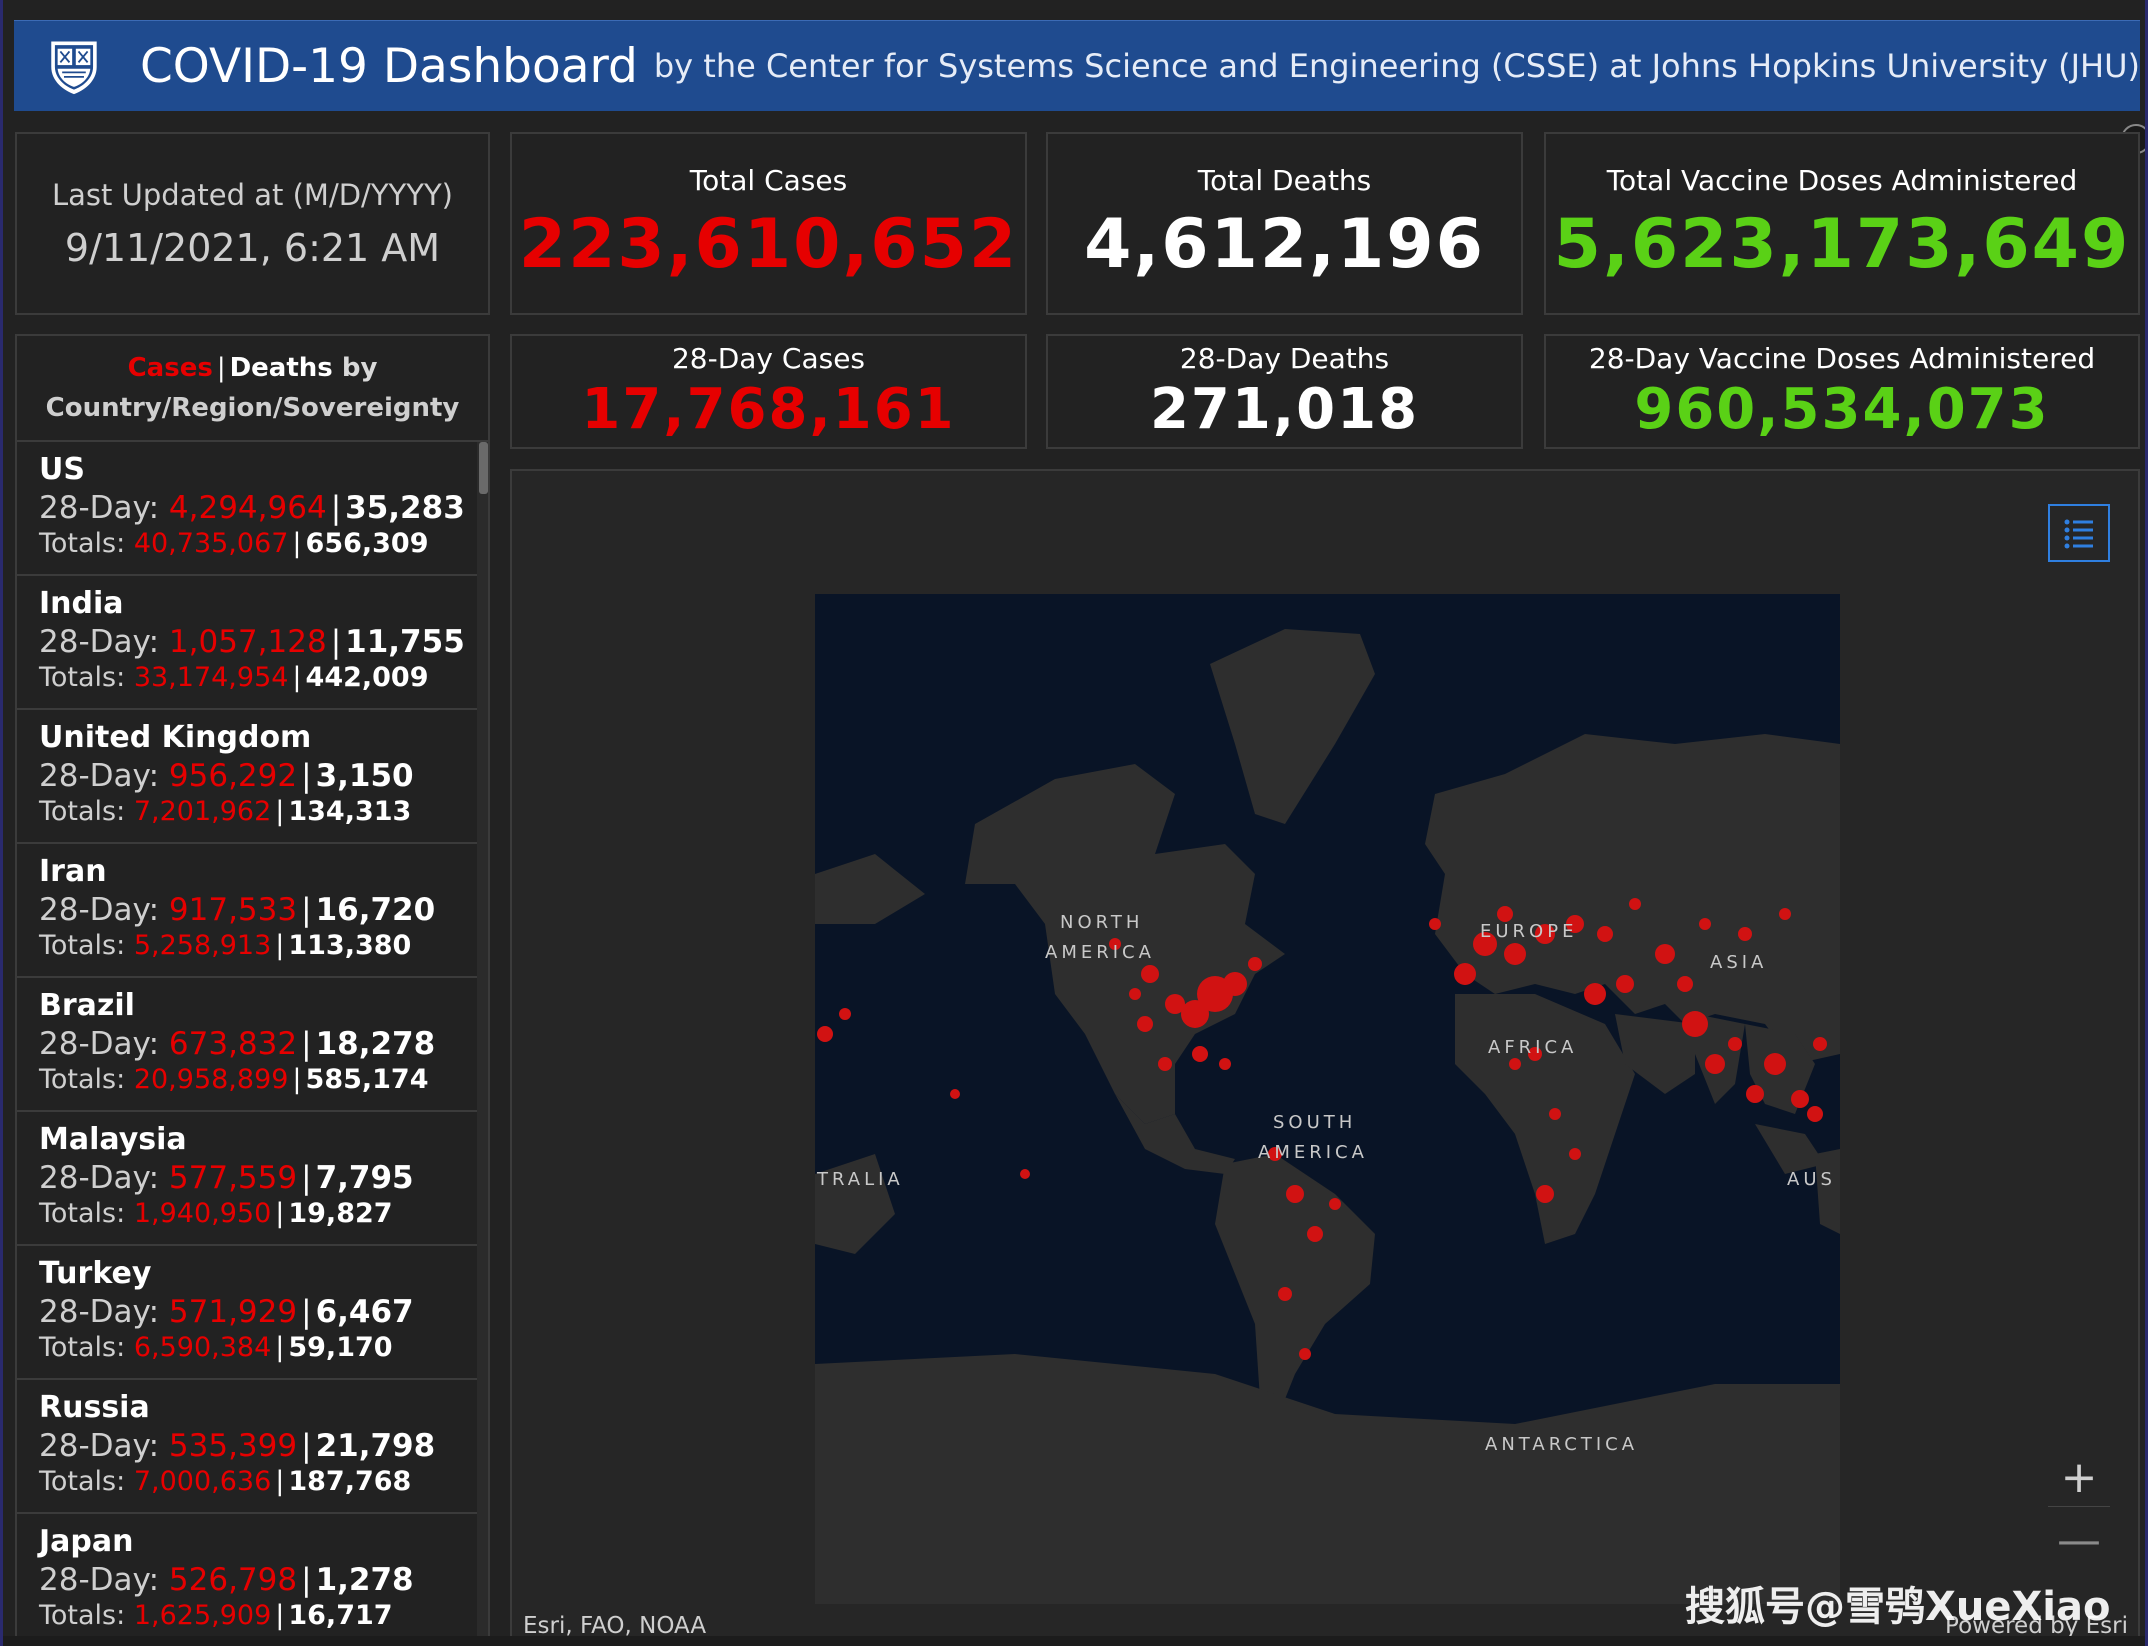 This screenshot has height=1646, width=2148. I want to click on country-totals-line: Totals: 5,258,913 | 113,380, so click(258, 947).